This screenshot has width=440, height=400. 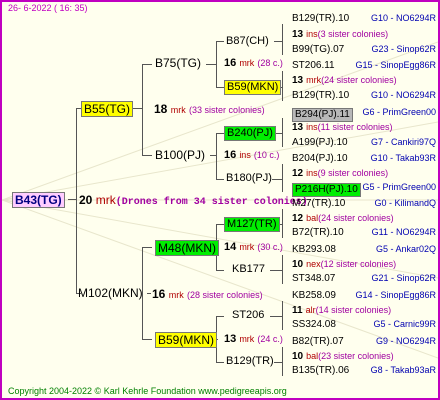 What do you see at coordinates (250, 361) in the screenshot?
I see `gen3-queen: B129(TR)` at bounding box center [250, 361].